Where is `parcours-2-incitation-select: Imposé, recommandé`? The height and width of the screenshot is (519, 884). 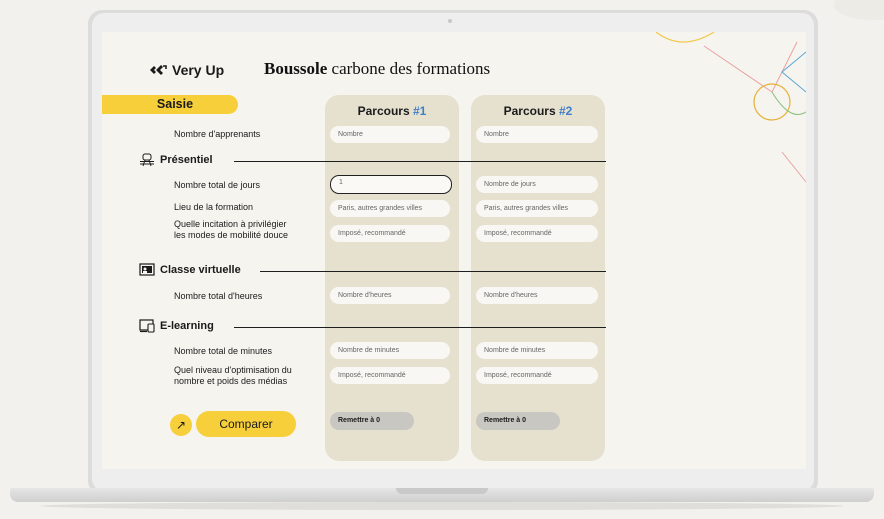
parcours-2-incitation-select: Imposé, recommandé is located at coordinates (537, 233).